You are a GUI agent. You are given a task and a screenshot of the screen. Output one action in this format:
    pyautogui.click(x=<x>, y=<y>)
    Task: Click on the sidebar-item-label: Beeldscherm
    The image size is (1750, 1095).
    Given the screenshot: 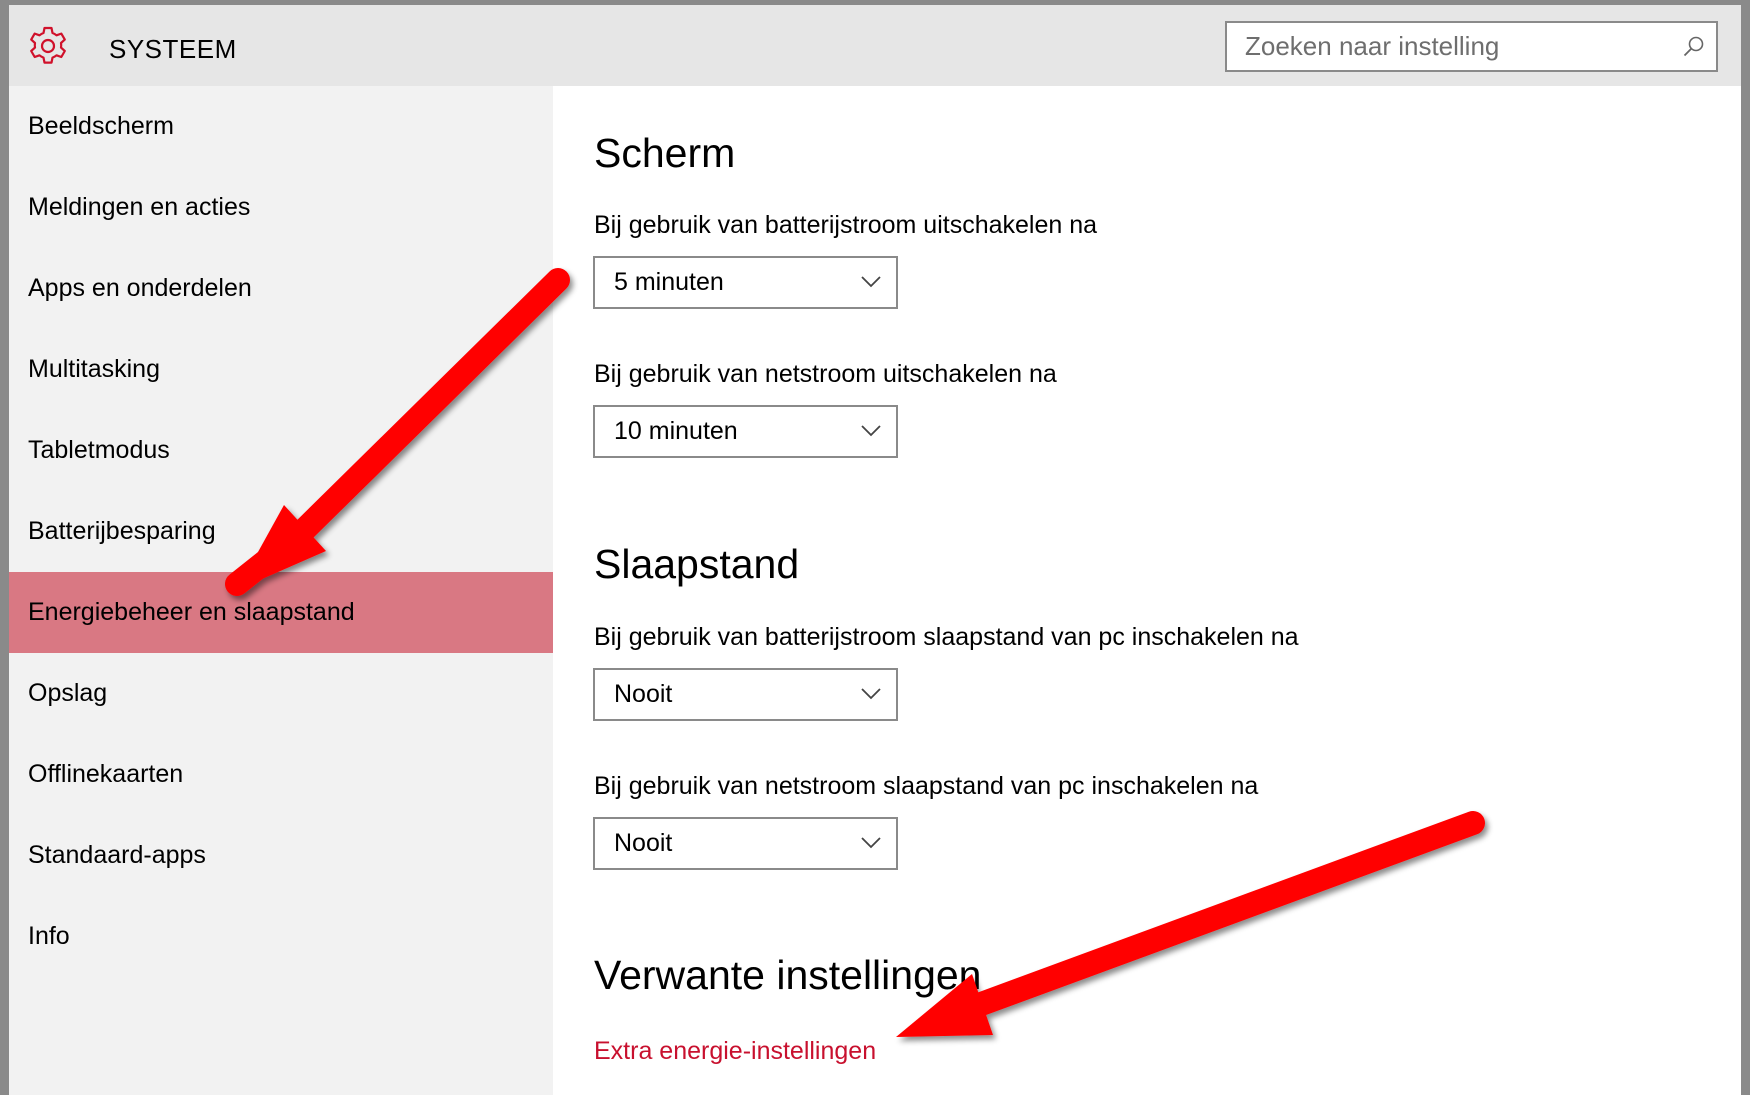 What is the action you would take?
    pyautogui.click(x=101, y=126)
    